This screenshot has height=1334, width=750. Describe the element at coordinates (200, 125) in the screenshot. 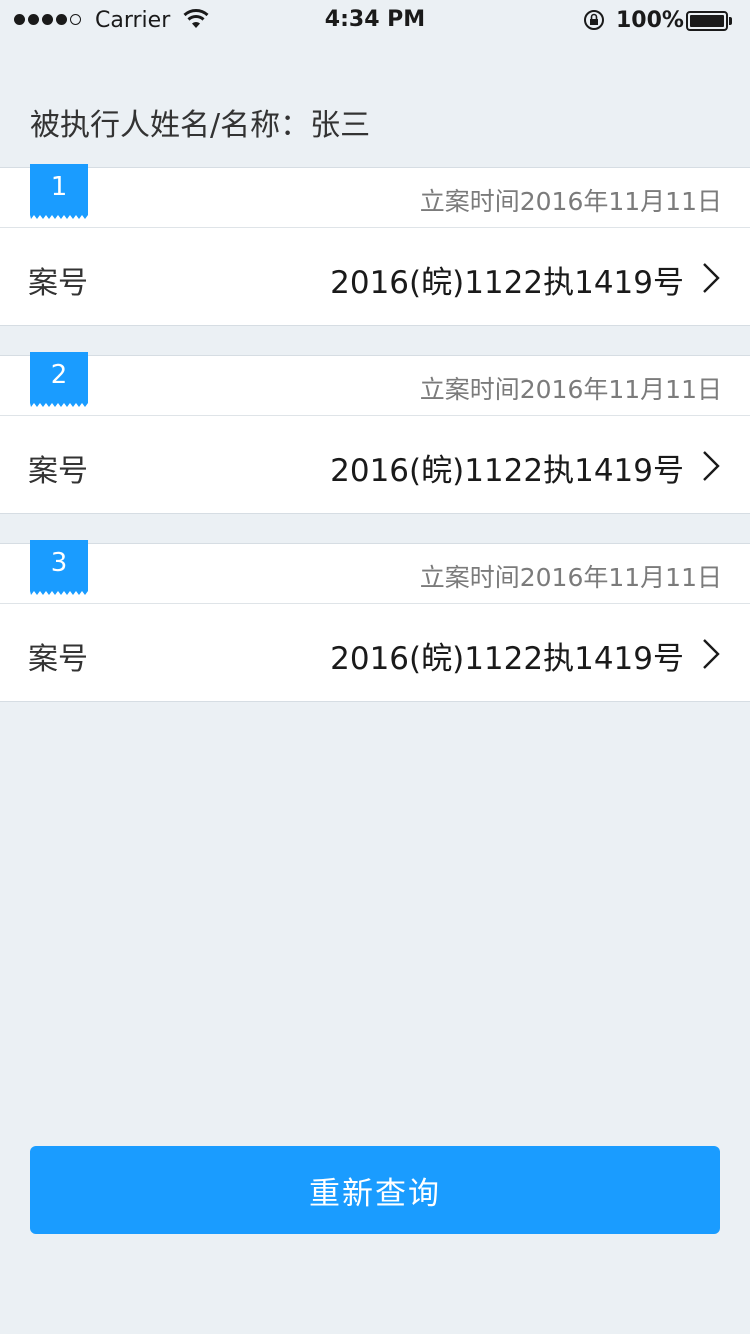

I see `debtor-name-label: 被执行人姓名/名称：张三` at that location.